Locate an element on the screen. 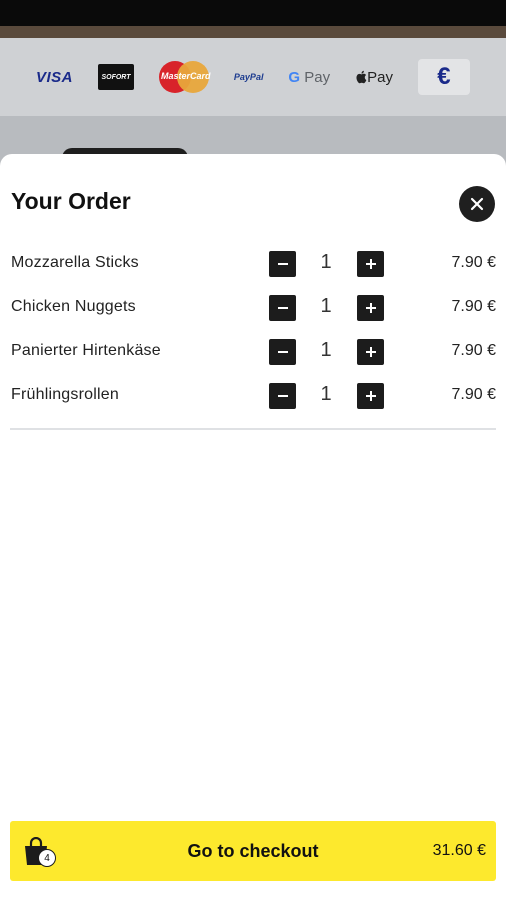  order-divider is located at coordinates (253, 429).